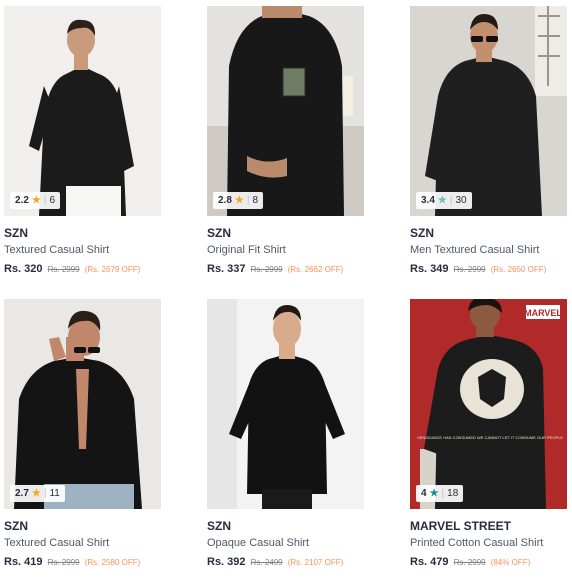  Describe the element at coordinates (82, 269) in the screenshot. I see `product-price: Rs. 320 Rs. 2999 (Rs. 2679 OFF)` at that location.